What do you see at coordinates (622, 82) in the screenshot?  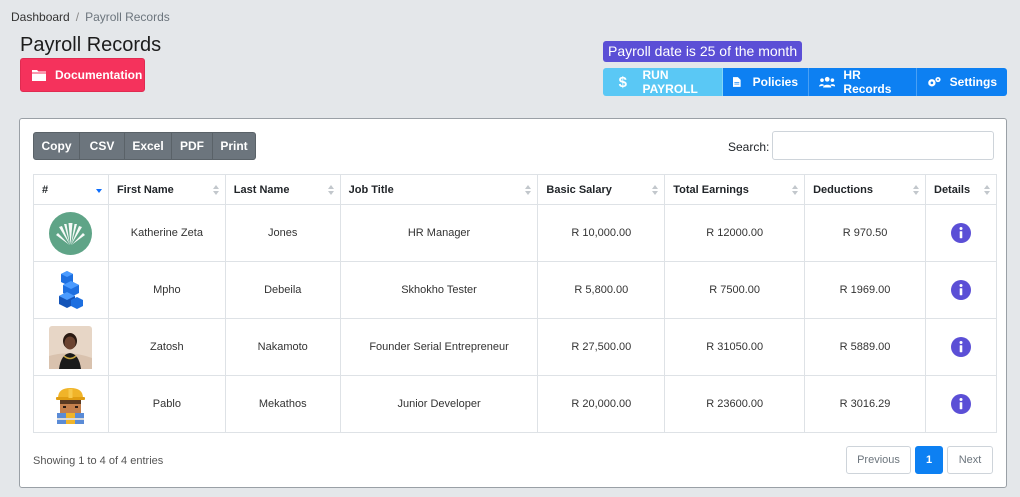 I see `dollar-icon: $` at bounding box center [622, 82].